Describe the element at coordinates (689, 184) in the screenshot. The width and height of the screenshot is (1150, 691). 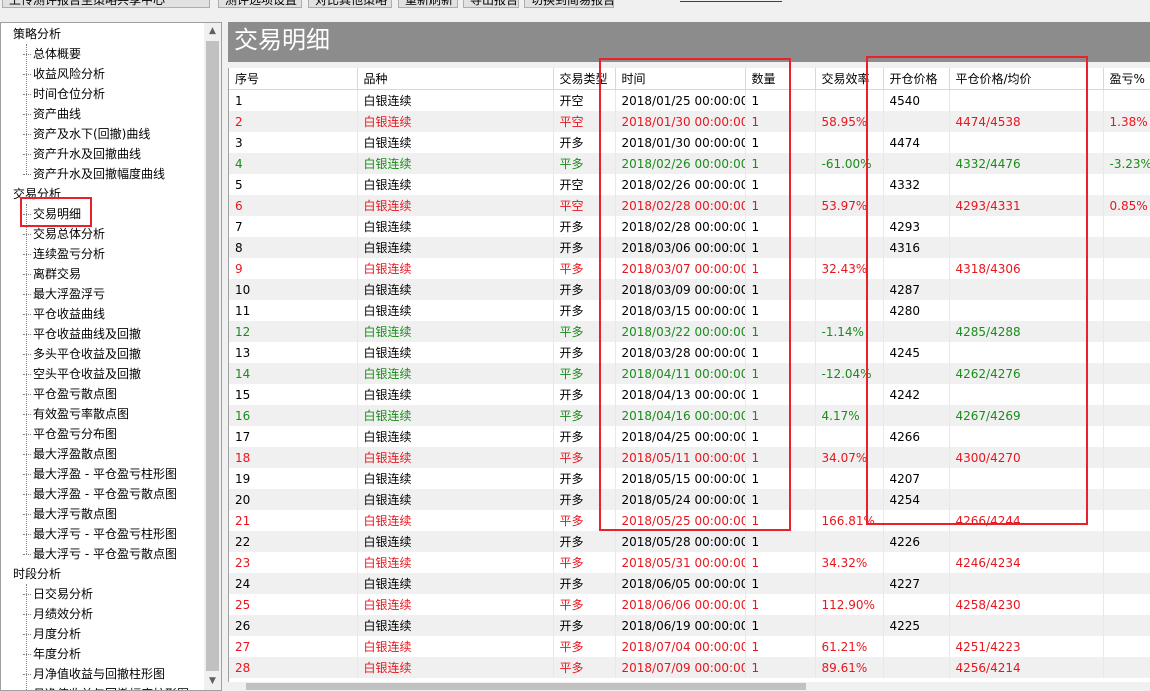
I see `table-row: 5 白银连续 开空 2018/02/26 00:00:00 1 4332` at that location.